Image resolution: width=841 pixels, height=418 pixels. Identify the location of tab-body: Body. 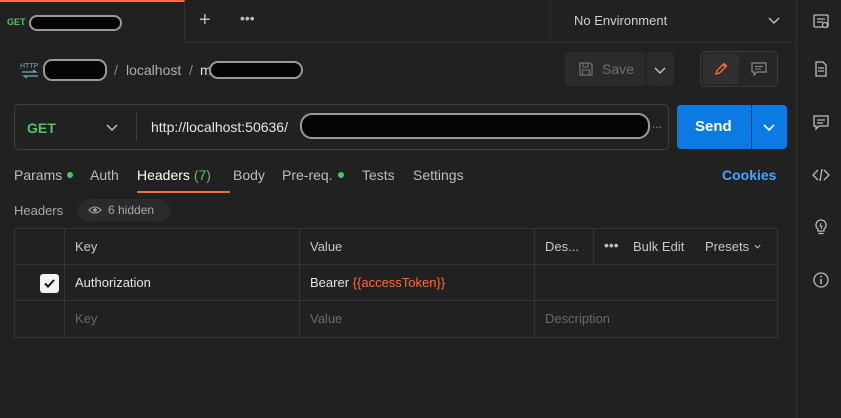
(249, 175).